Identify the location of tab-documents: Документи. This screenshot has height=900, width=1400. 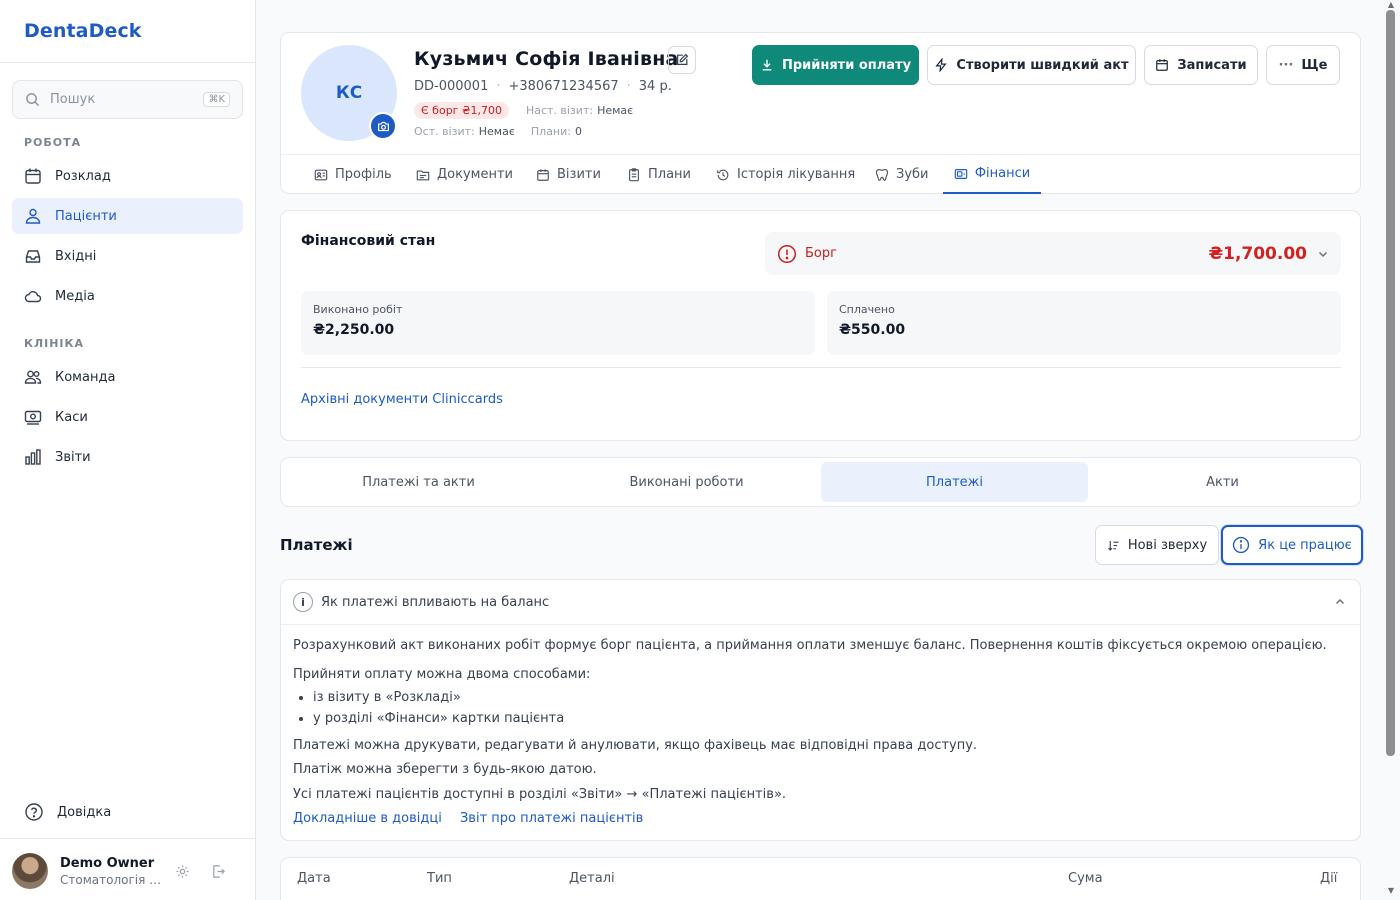
(464, 174).